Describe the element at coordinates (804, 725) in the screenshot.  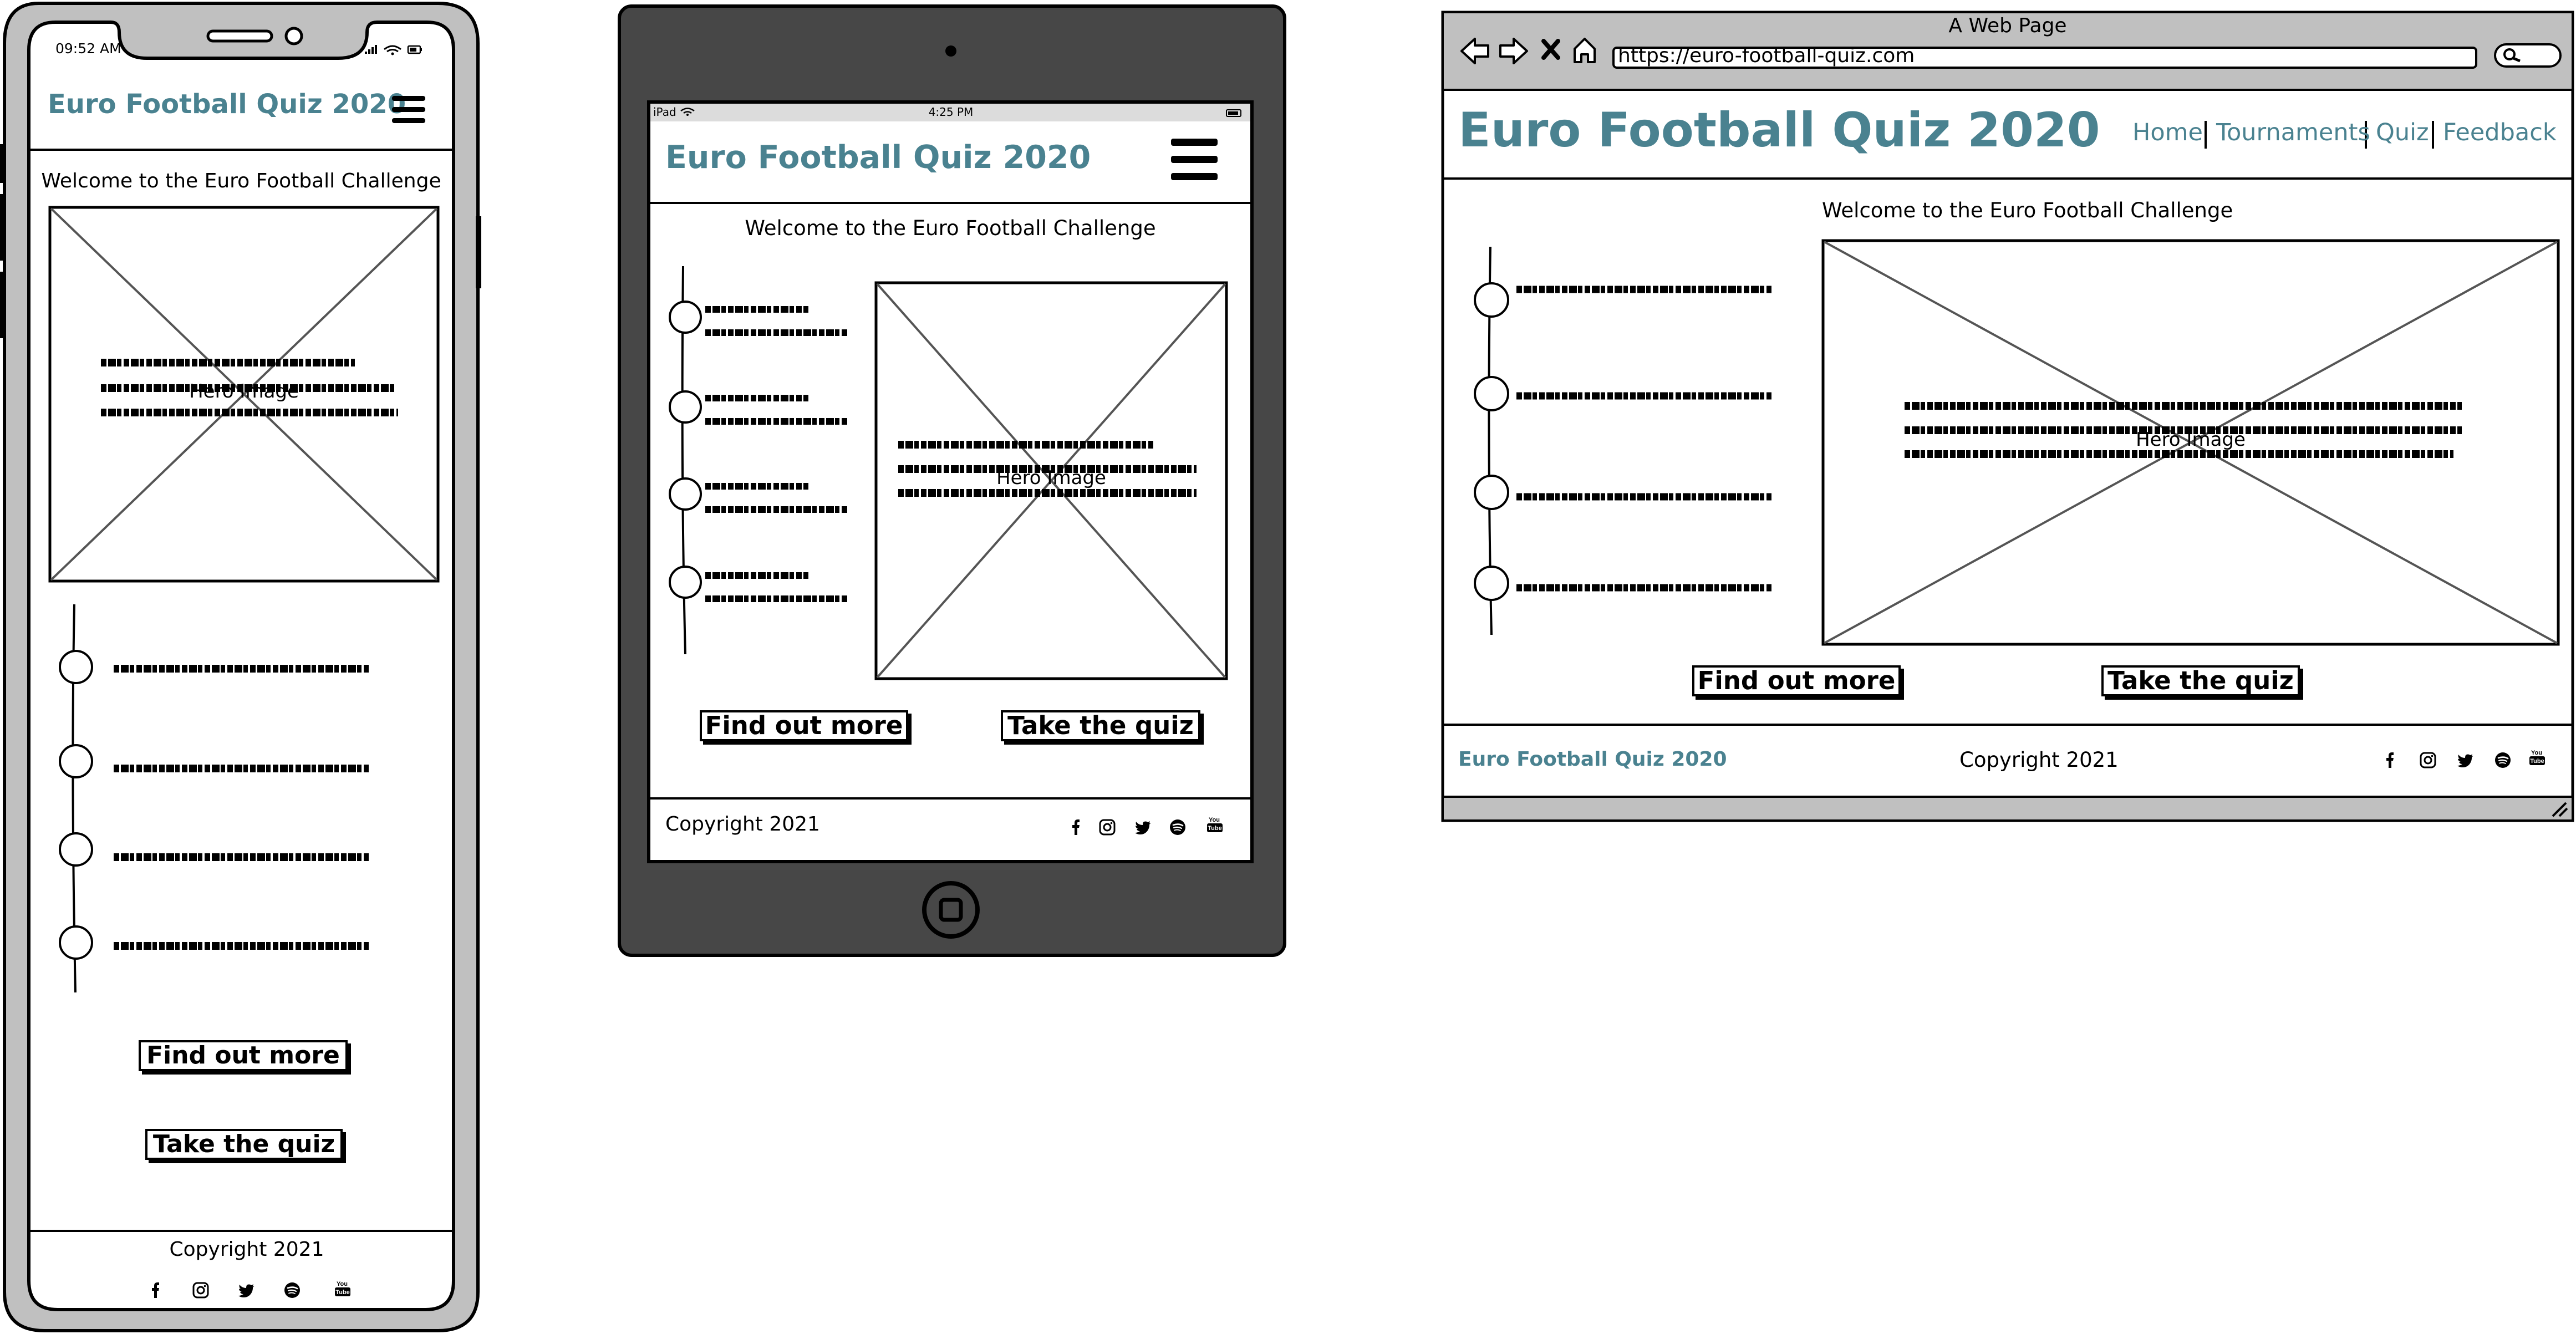
I see `tablet-find-out-more-button: Find out more` at that location.